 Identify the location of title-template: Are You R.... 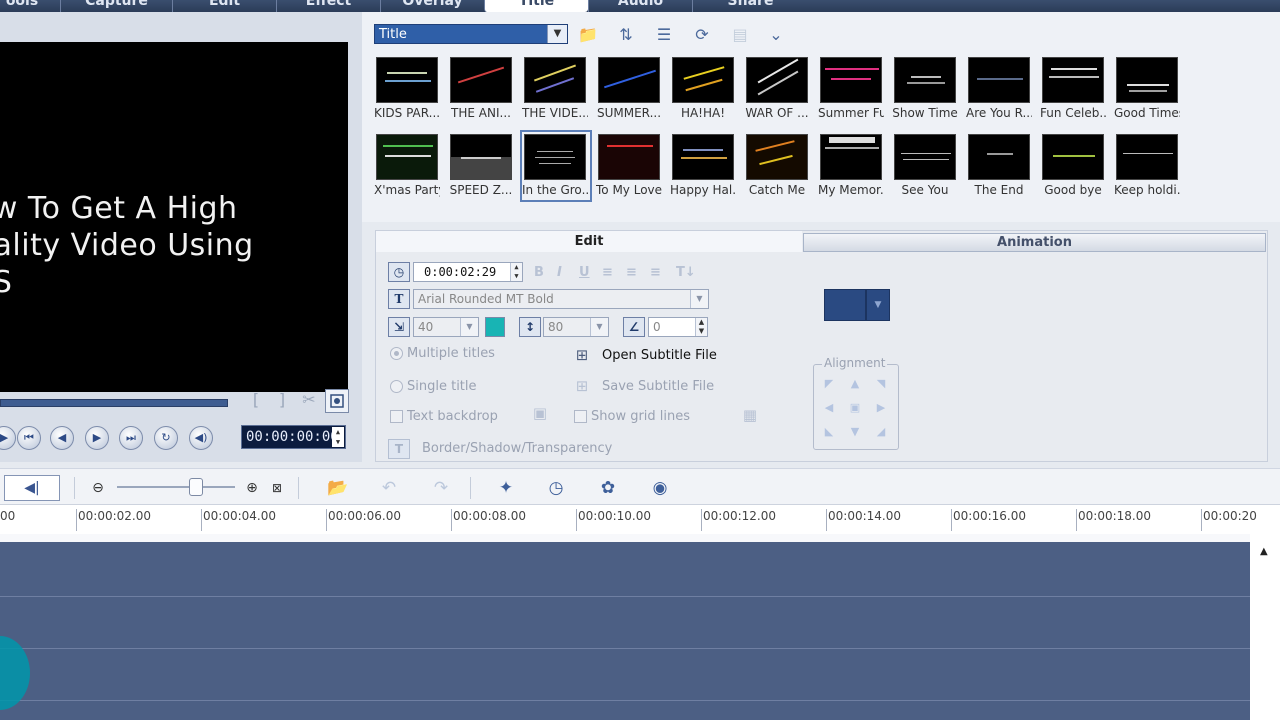
(999, 89).